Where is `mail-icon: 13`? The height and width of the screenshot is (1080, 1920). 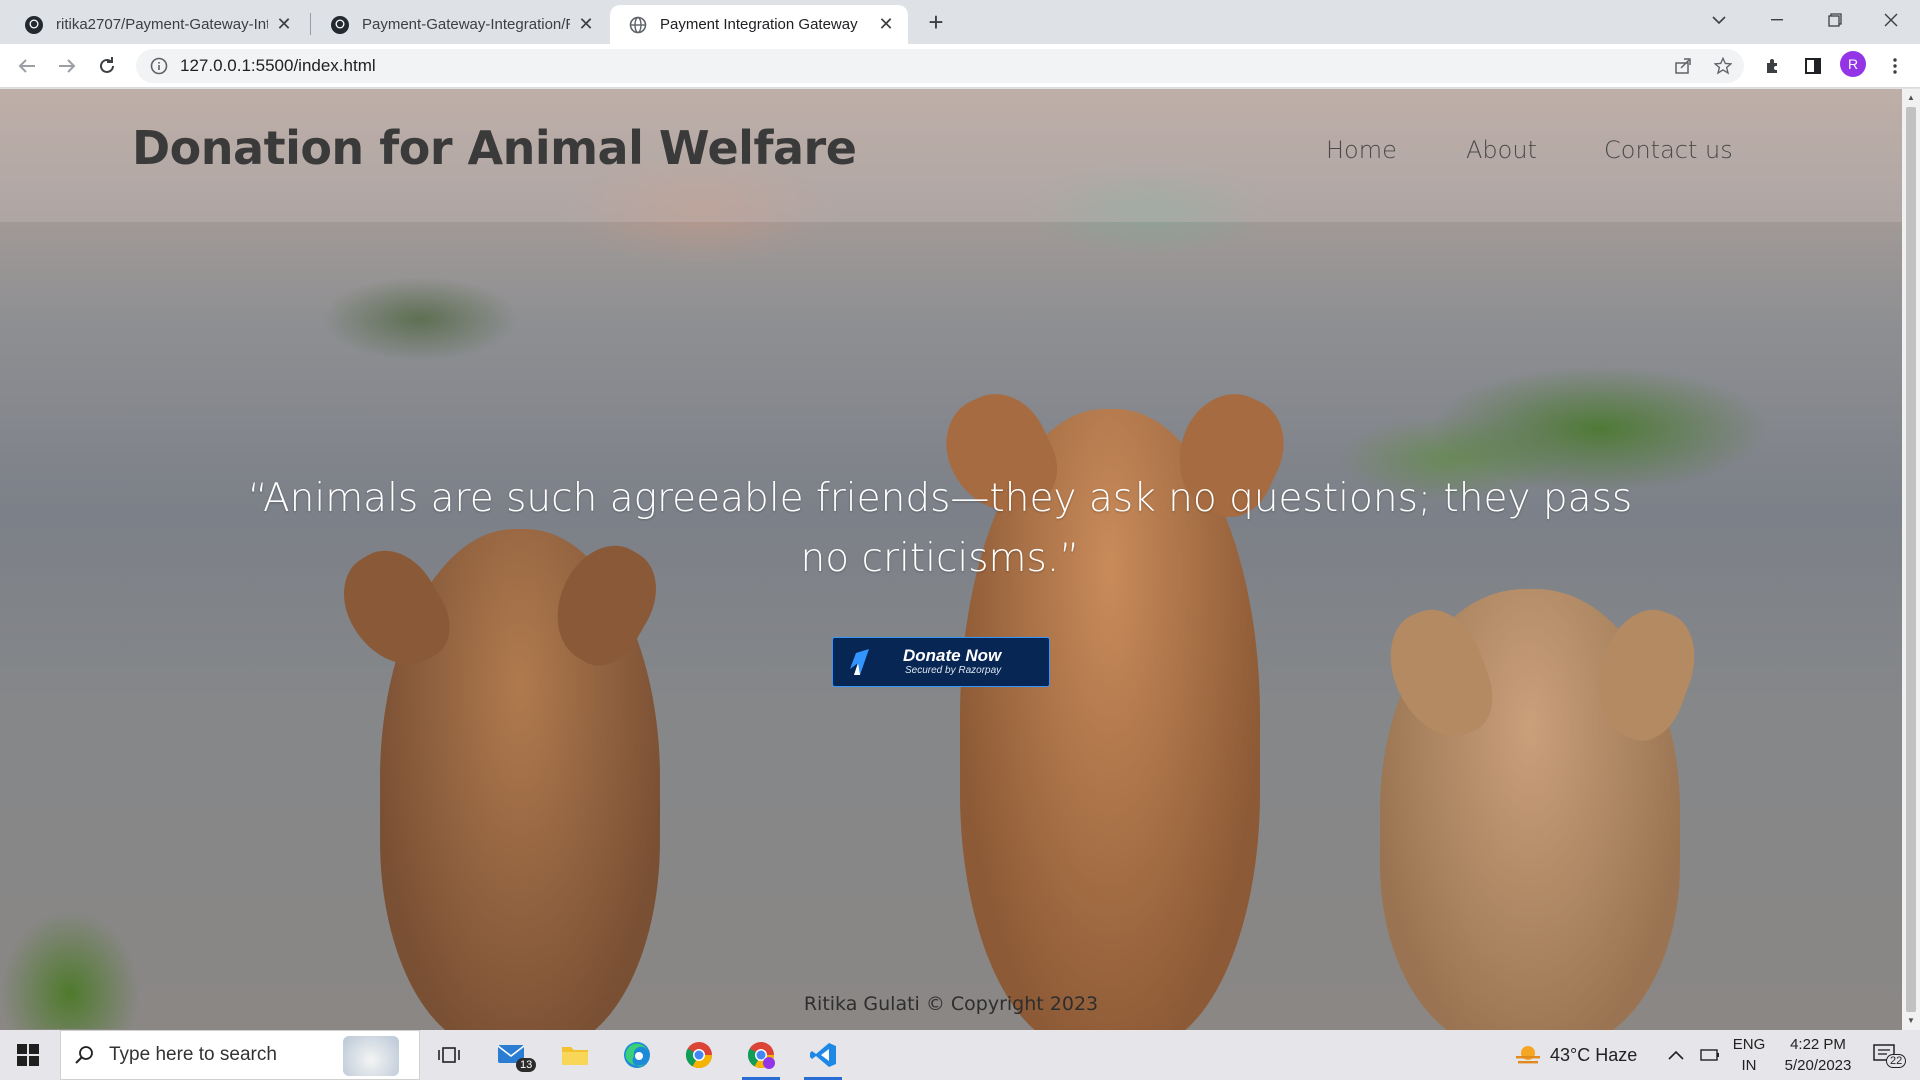
mail-icon: 13 is located at coordinates (513, 1055).